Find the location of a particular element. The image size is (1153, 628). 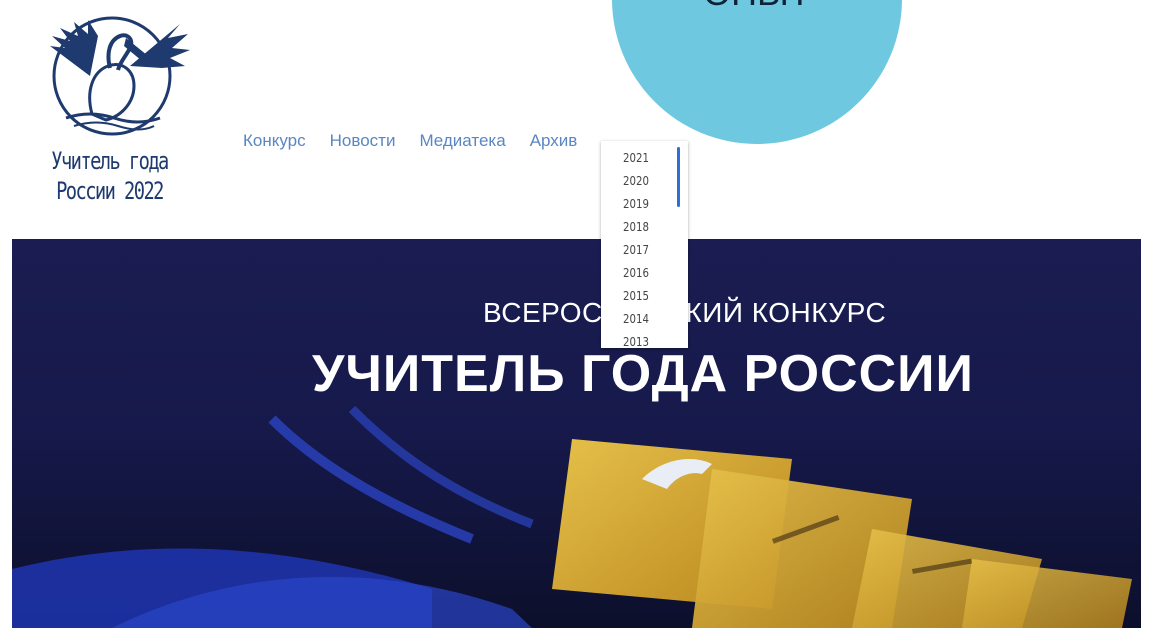

site-logo: Учитель года России 2022 is located at coordinates (112, 116).